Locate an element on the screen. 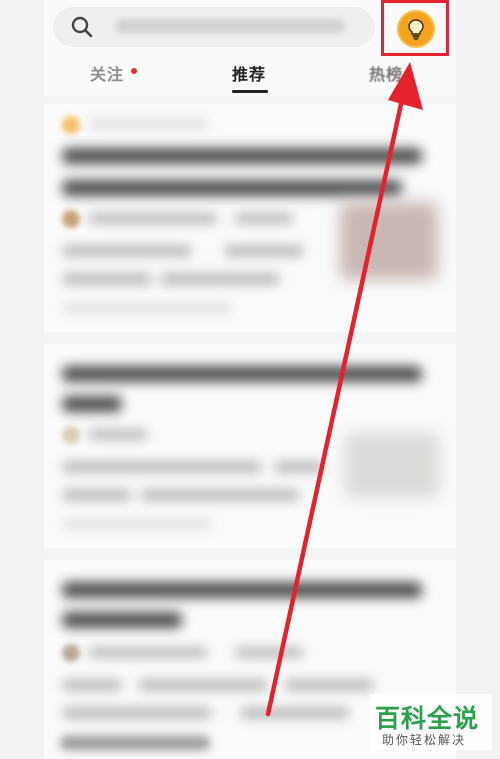 This screenshot has height=759, width=500. search-bar is located at coordinates (214, 27).